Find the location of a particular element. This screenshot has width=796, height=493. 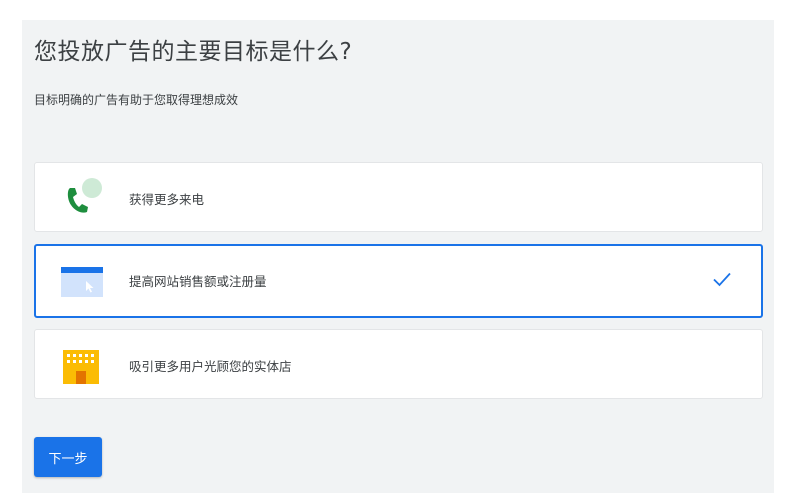

page-subtitle: 目标明确的广告有助于您取得理想成效 is located at coordinates (136, 100).